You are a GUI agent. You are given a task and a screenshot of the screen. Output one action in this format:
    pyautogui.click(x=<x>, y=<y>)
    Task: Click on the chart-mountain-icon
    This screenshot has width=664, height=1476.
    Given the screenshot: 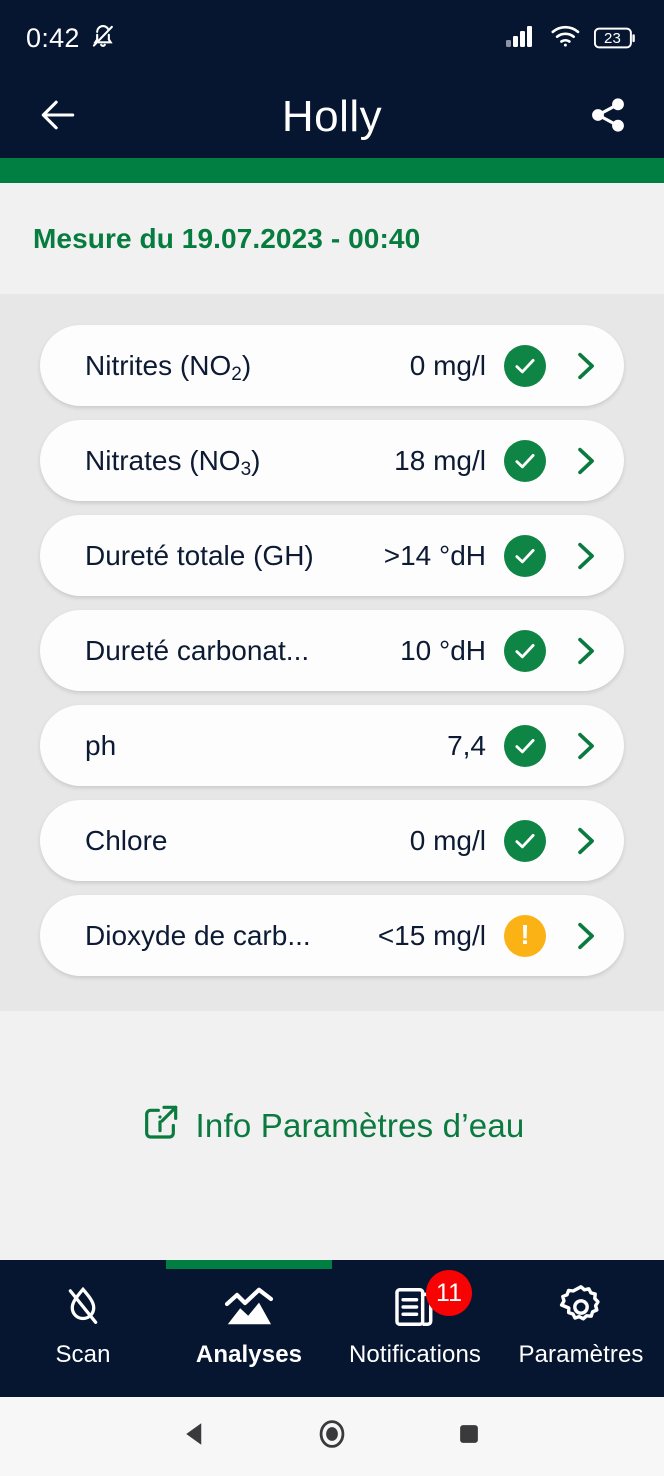 What is the action you would take?
    pyautogui.click(x=249, y=1307)
    